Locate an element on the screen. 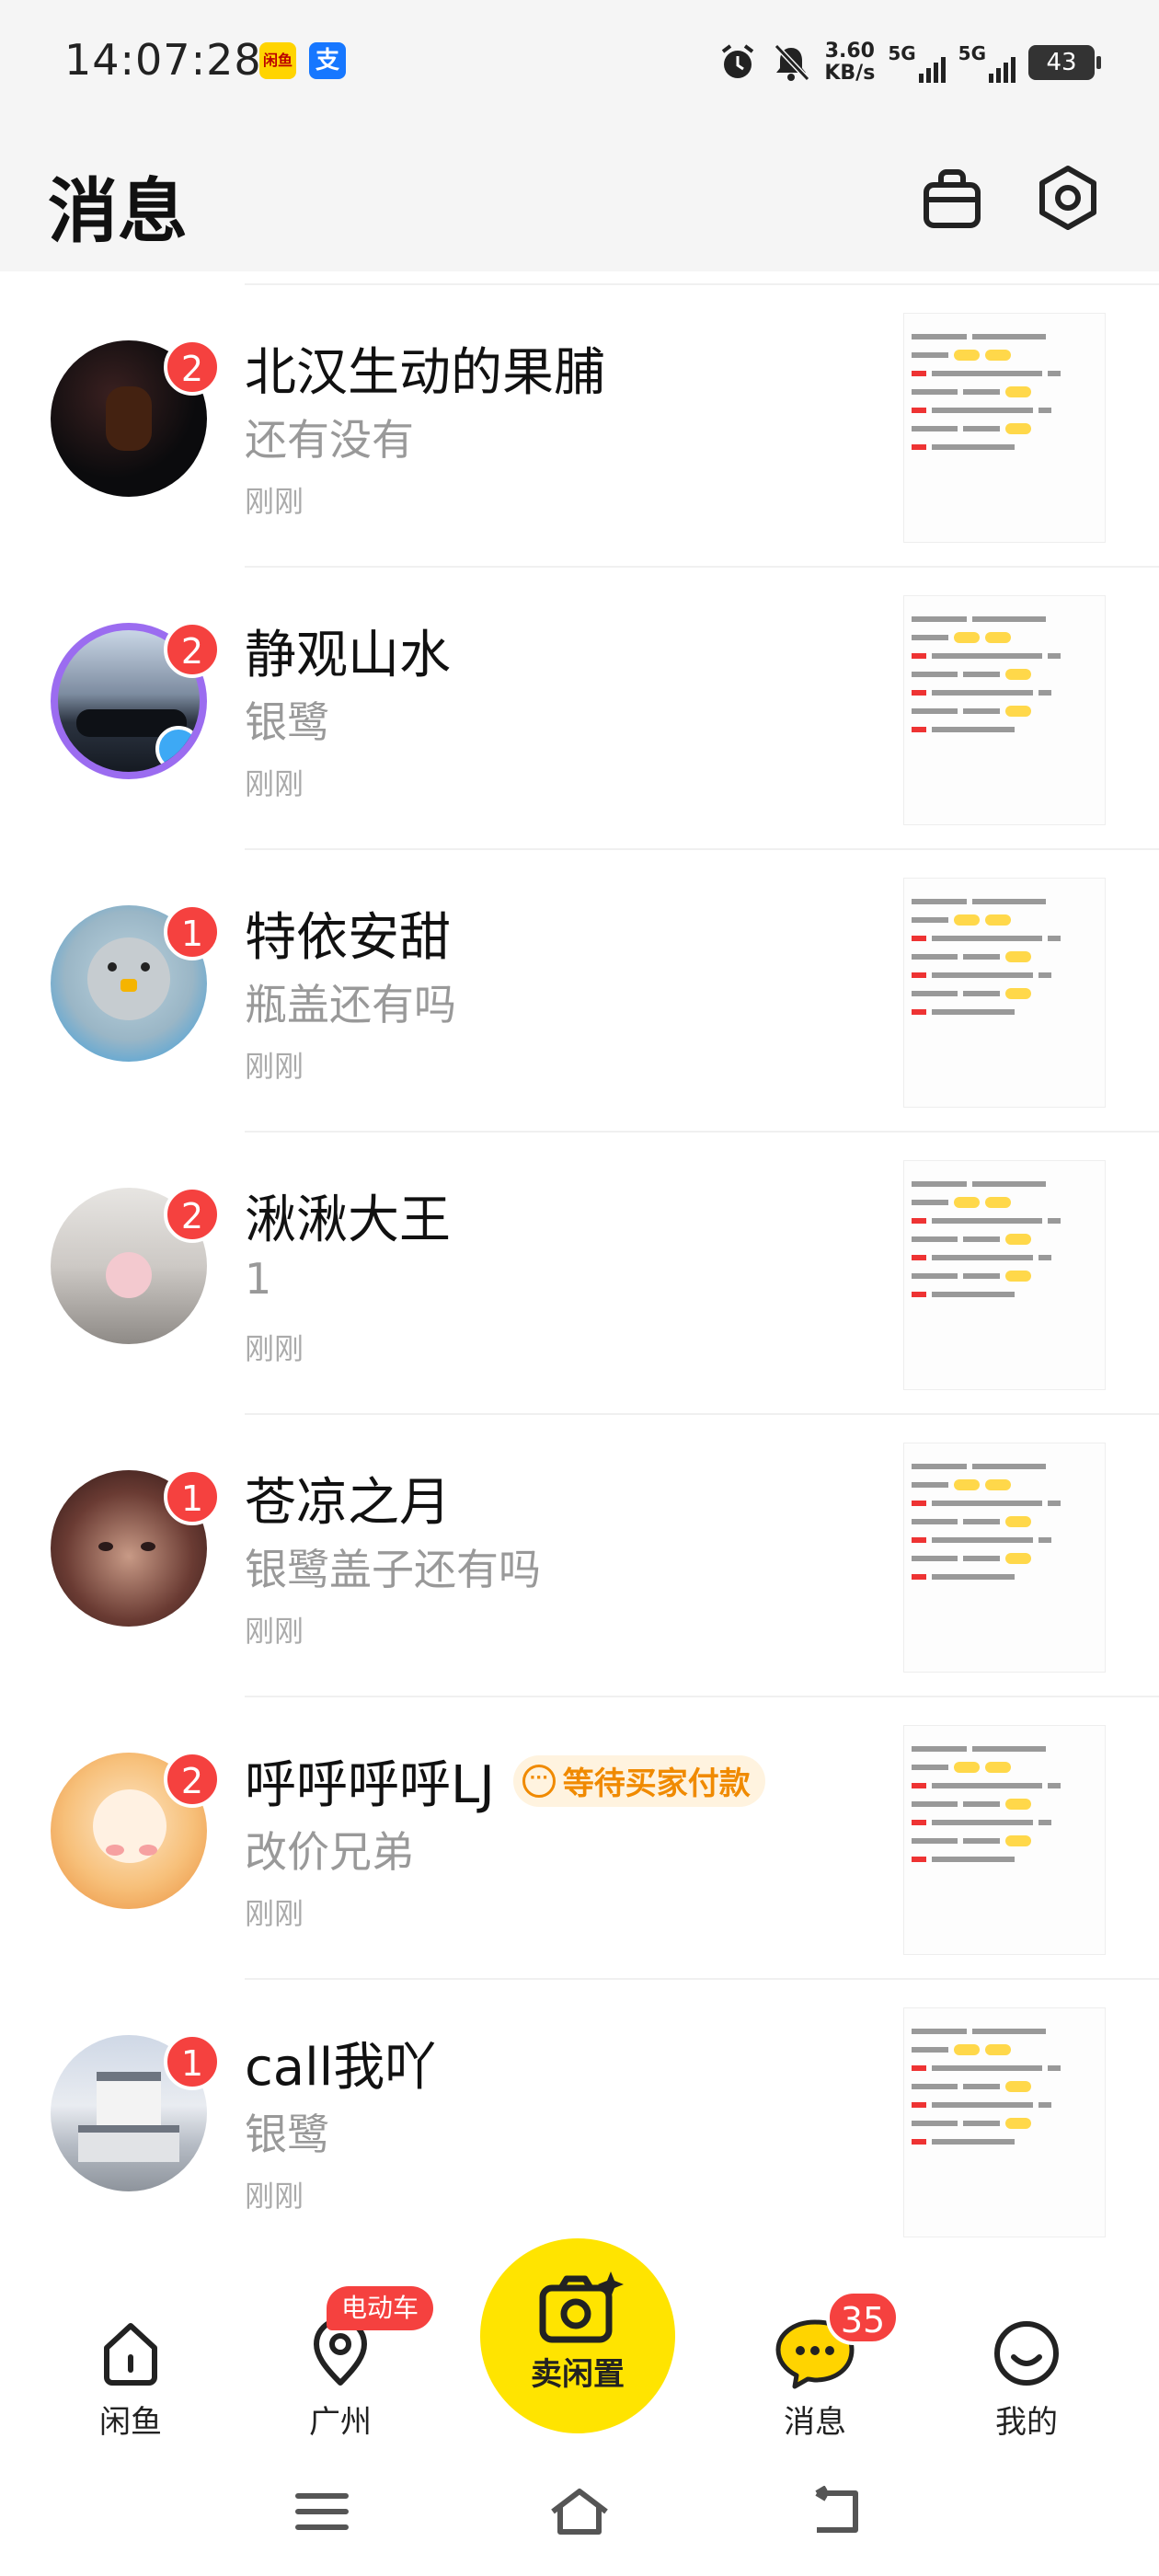 Image resolution: width=1159 pixels, height=2576 pixels. messages-count-badge: 35 is located at coordinates (863, 2317).